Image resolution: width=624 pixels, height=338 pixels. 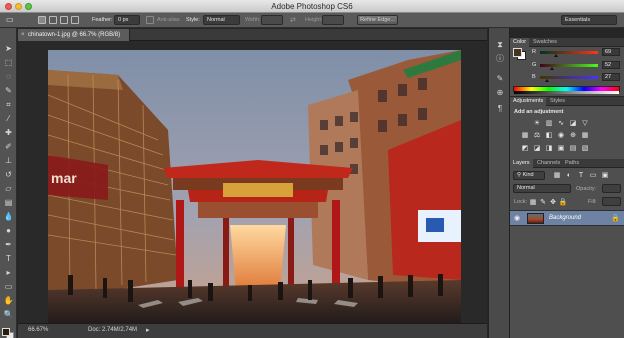 What do you see at coordinates (8, 77) in the screenshot?
I see `lasso-tool-icon: ◌` at bounding box center [8, 77].